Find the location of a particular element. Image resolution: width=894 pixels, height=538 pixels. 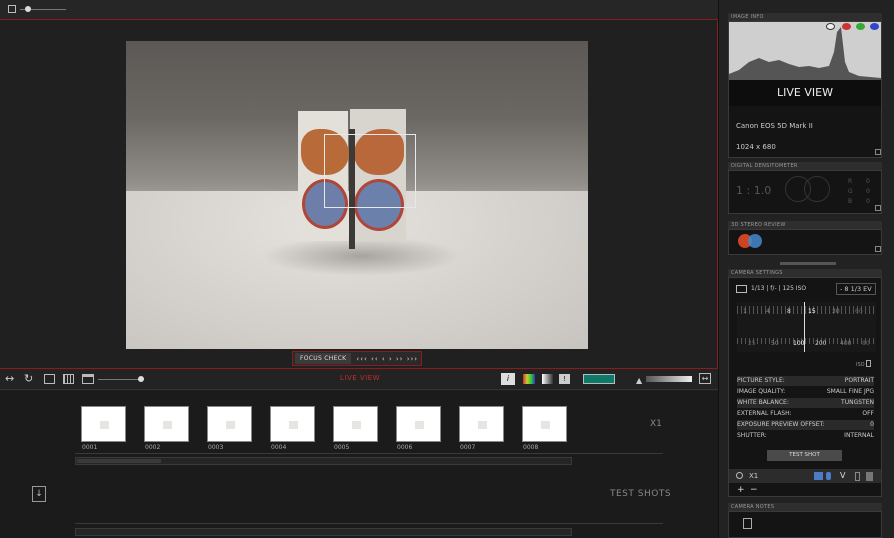

focus-check-button: FOCUS CHECK is located at coordinates (323, 358).